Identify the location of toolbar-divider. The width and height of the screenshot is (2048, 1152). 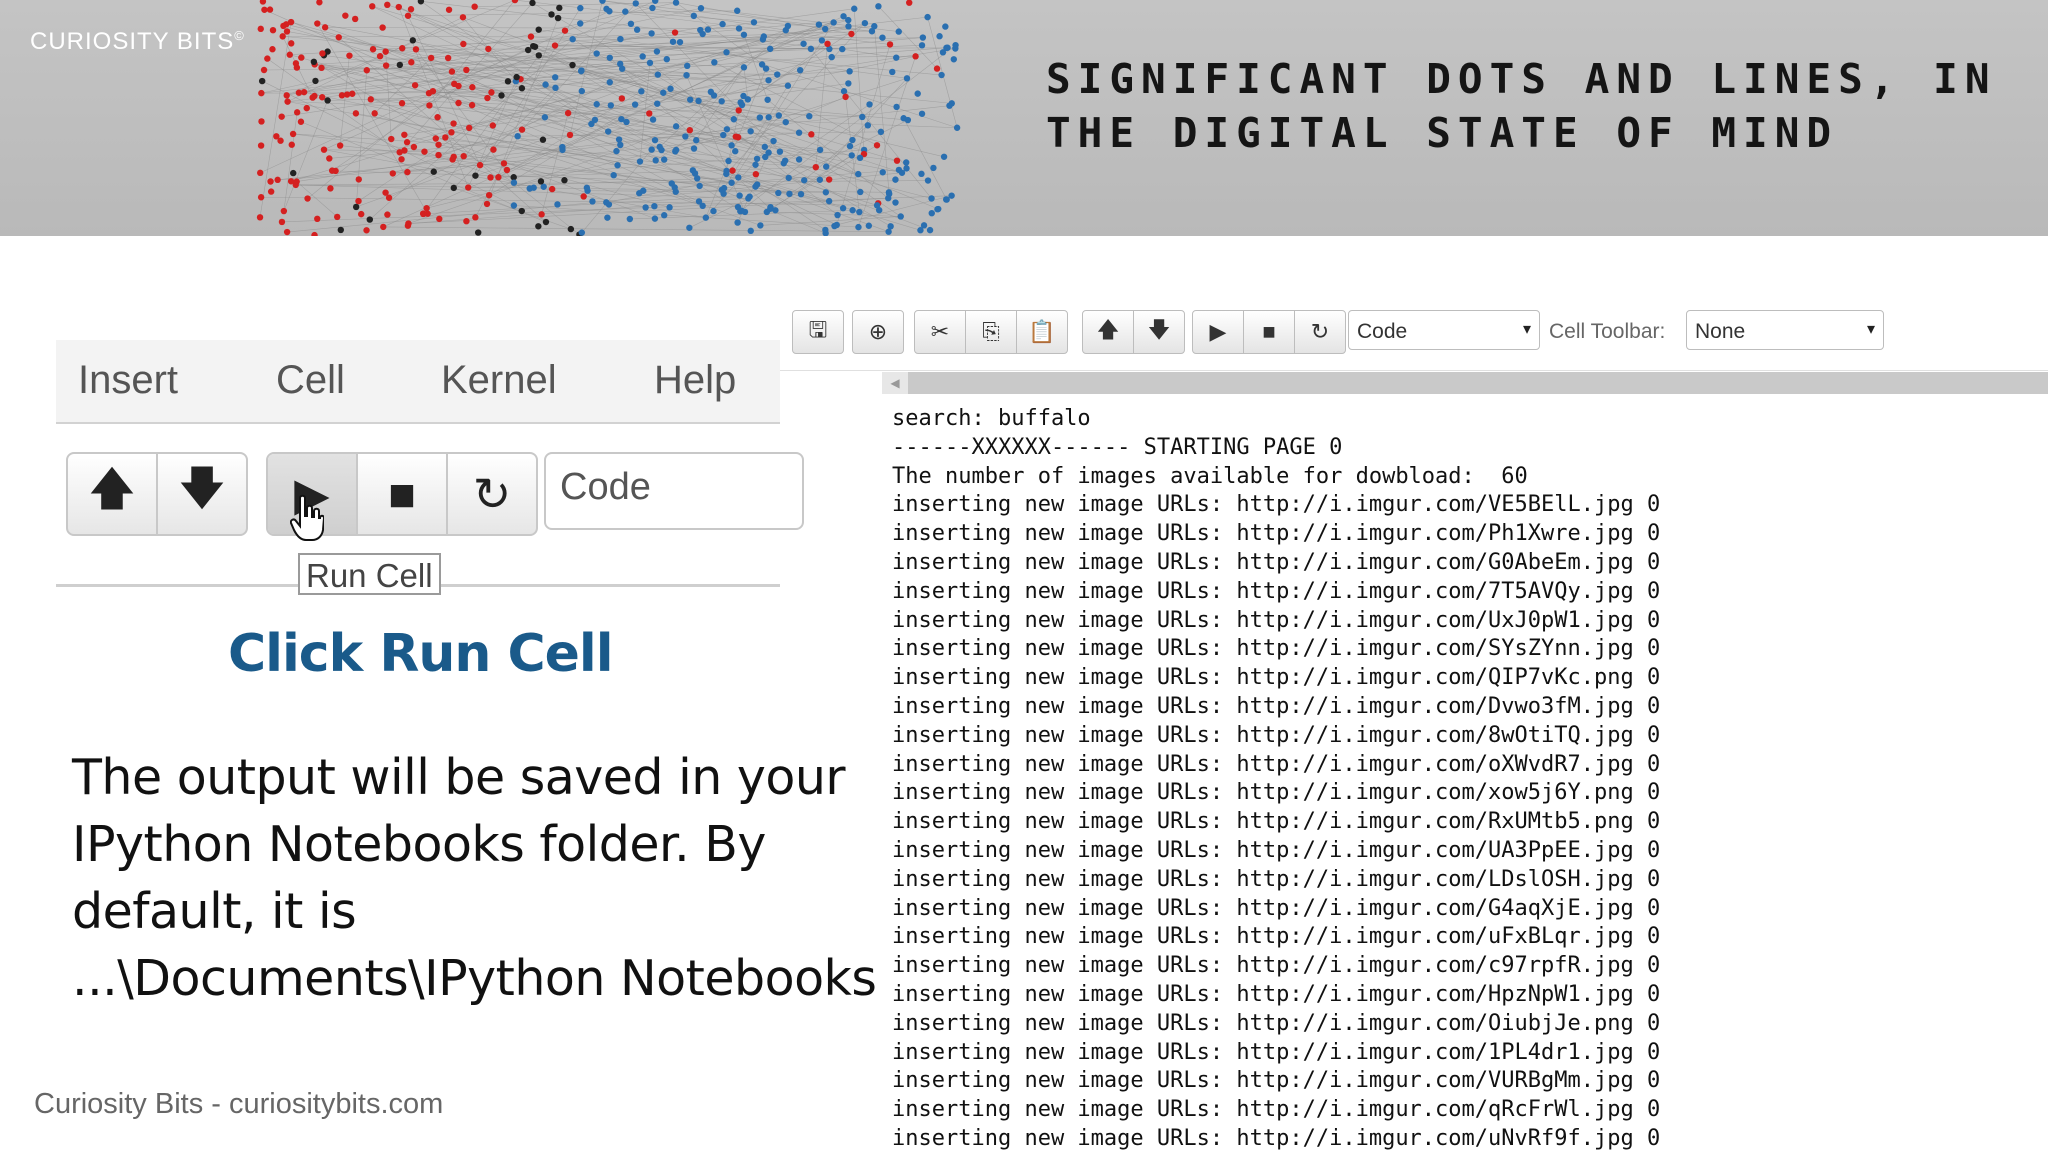
(1414, 370).